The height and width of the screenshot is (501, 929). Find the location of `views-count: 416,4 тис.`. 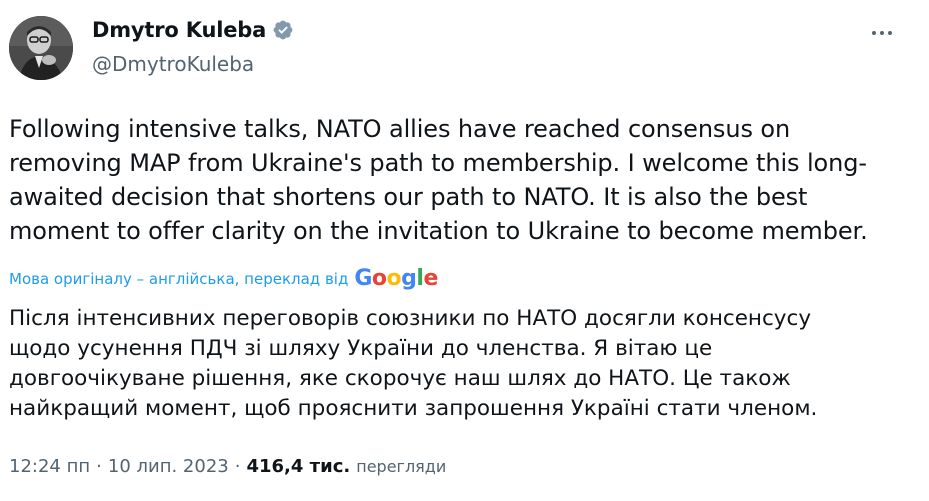

views-count: 416,4 тис. is located at coordinates (298, 466).